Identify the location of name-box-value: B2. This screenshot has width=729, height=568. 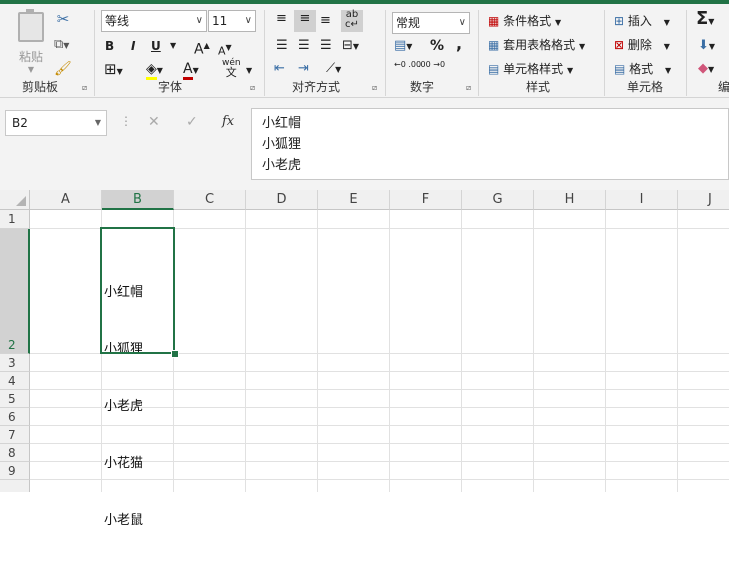
(20, 123).